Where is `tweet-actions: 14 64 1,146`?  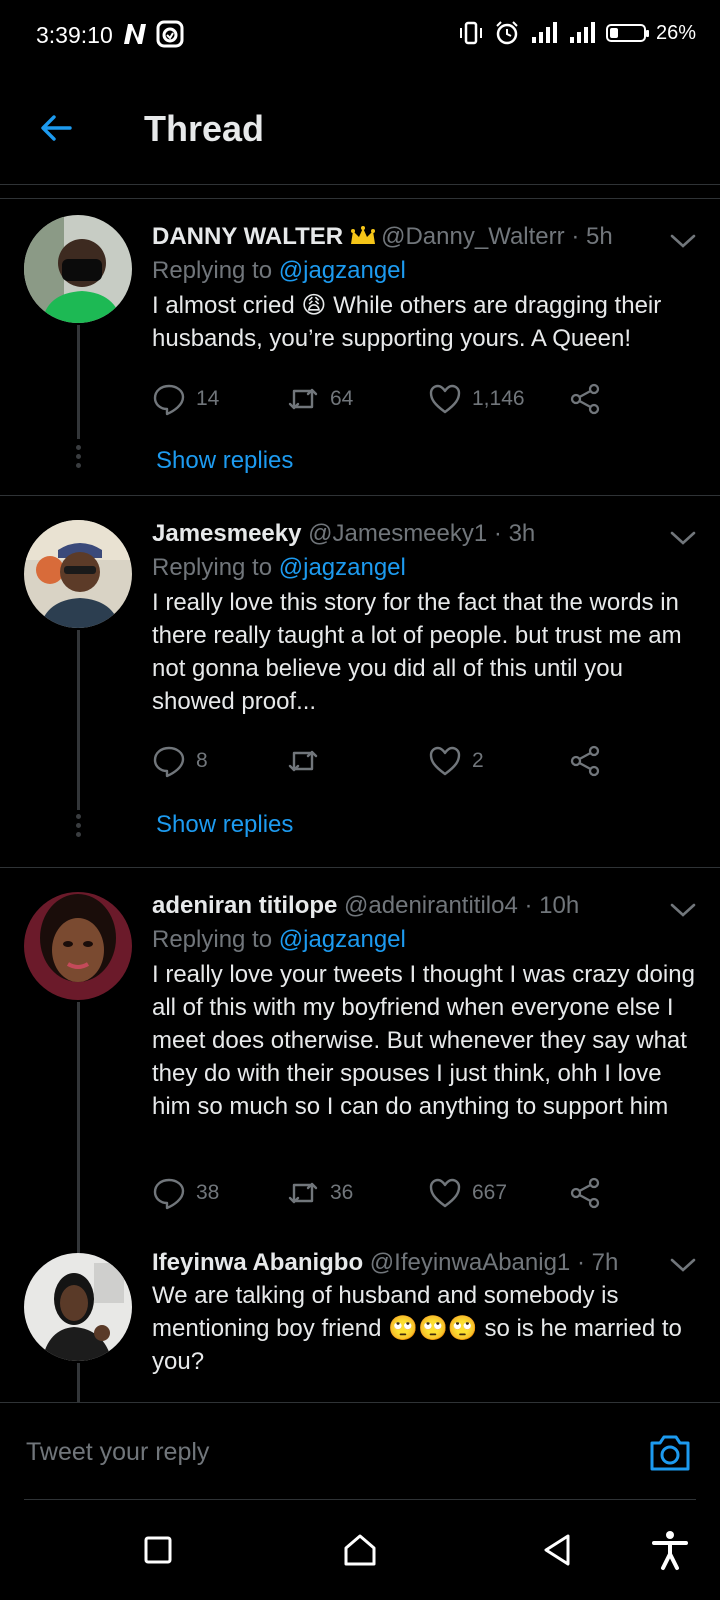
tweet-actions: 14 64 1,146 is located at coordinates (377, 399).